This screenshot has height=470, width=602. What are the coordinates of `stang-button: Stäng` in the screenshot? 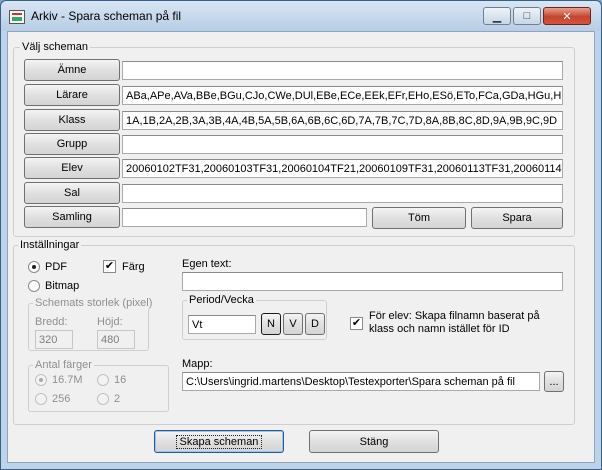 It's located at (374, 441).